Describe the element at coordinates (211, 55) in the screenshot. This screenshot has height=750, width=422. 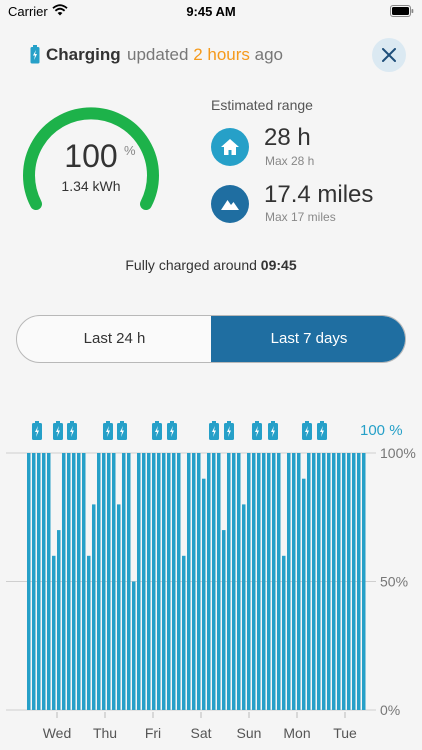
I see `header: Charging updated 2 hours ago` at that location.